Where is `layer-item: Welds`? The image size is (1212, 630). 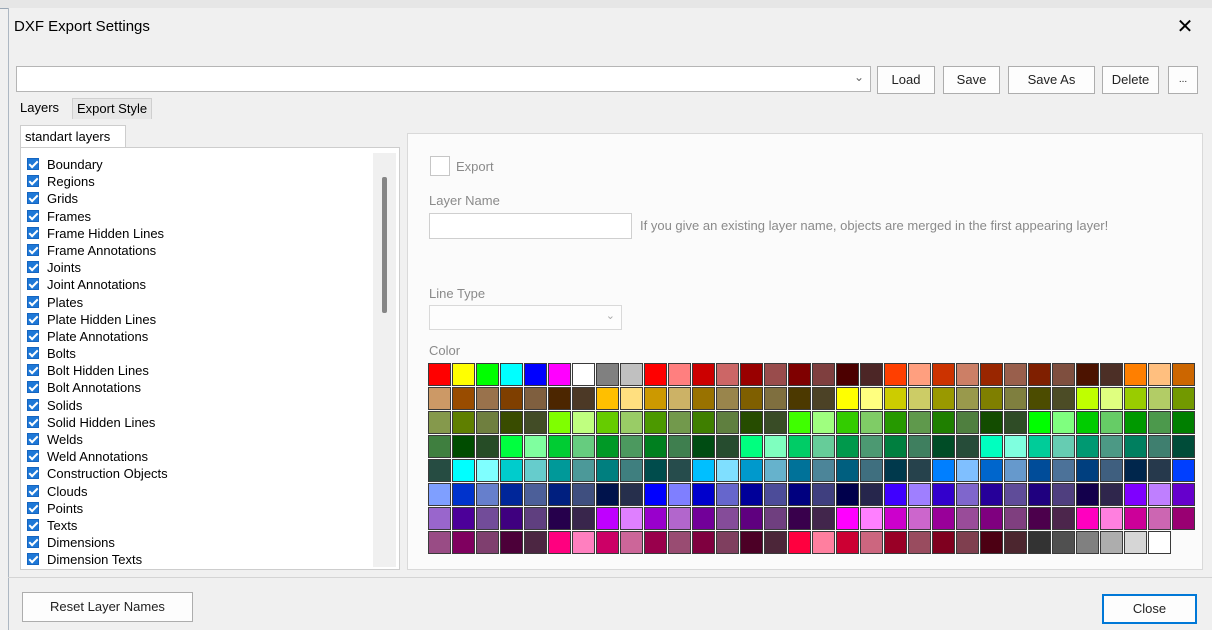
layer-item: Welds is located at coordinates (97, 439).